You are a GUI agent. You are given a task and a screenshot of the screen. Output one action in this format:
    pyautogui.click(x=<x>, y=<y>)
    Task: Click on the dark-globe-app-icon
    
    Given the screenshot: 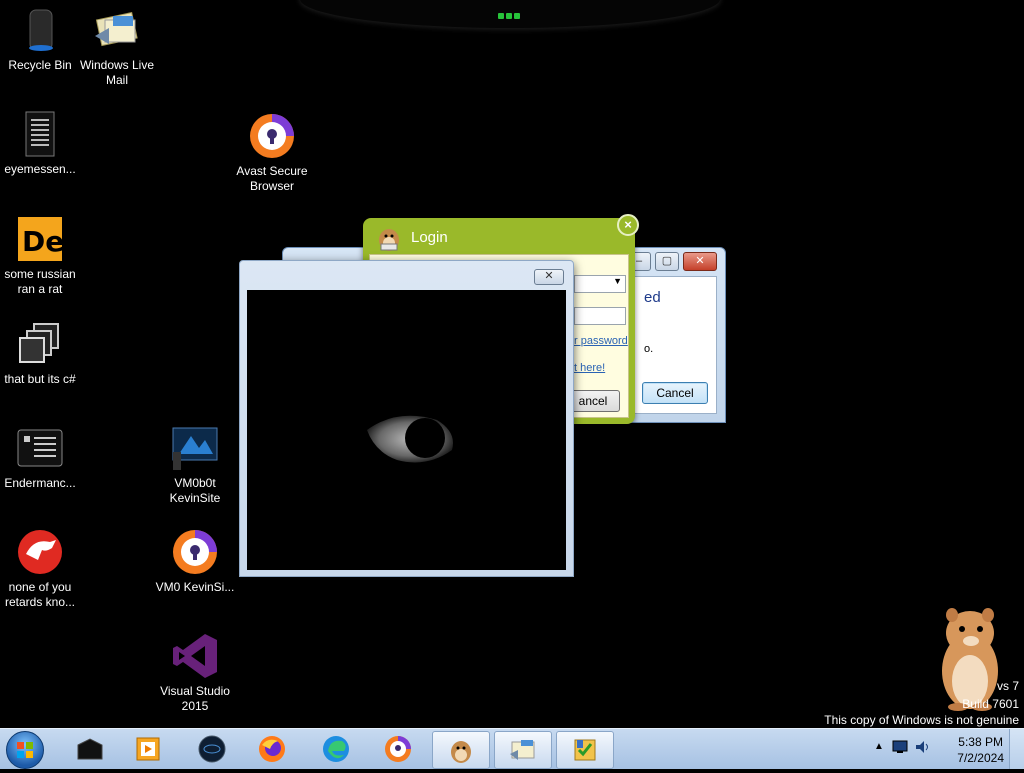 What is the action you would take?
    pyautogui.click(x=212, y=749)
    